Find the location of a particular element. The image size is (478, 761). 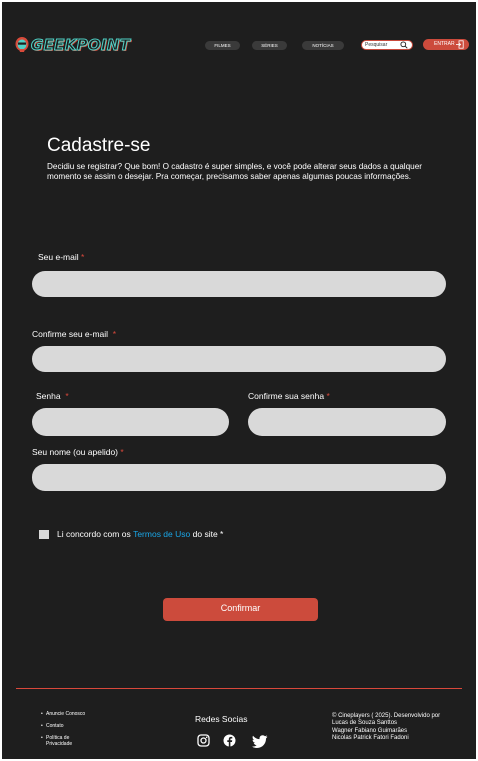

login-label: ENTRAR is located at coordinates (444, 44).